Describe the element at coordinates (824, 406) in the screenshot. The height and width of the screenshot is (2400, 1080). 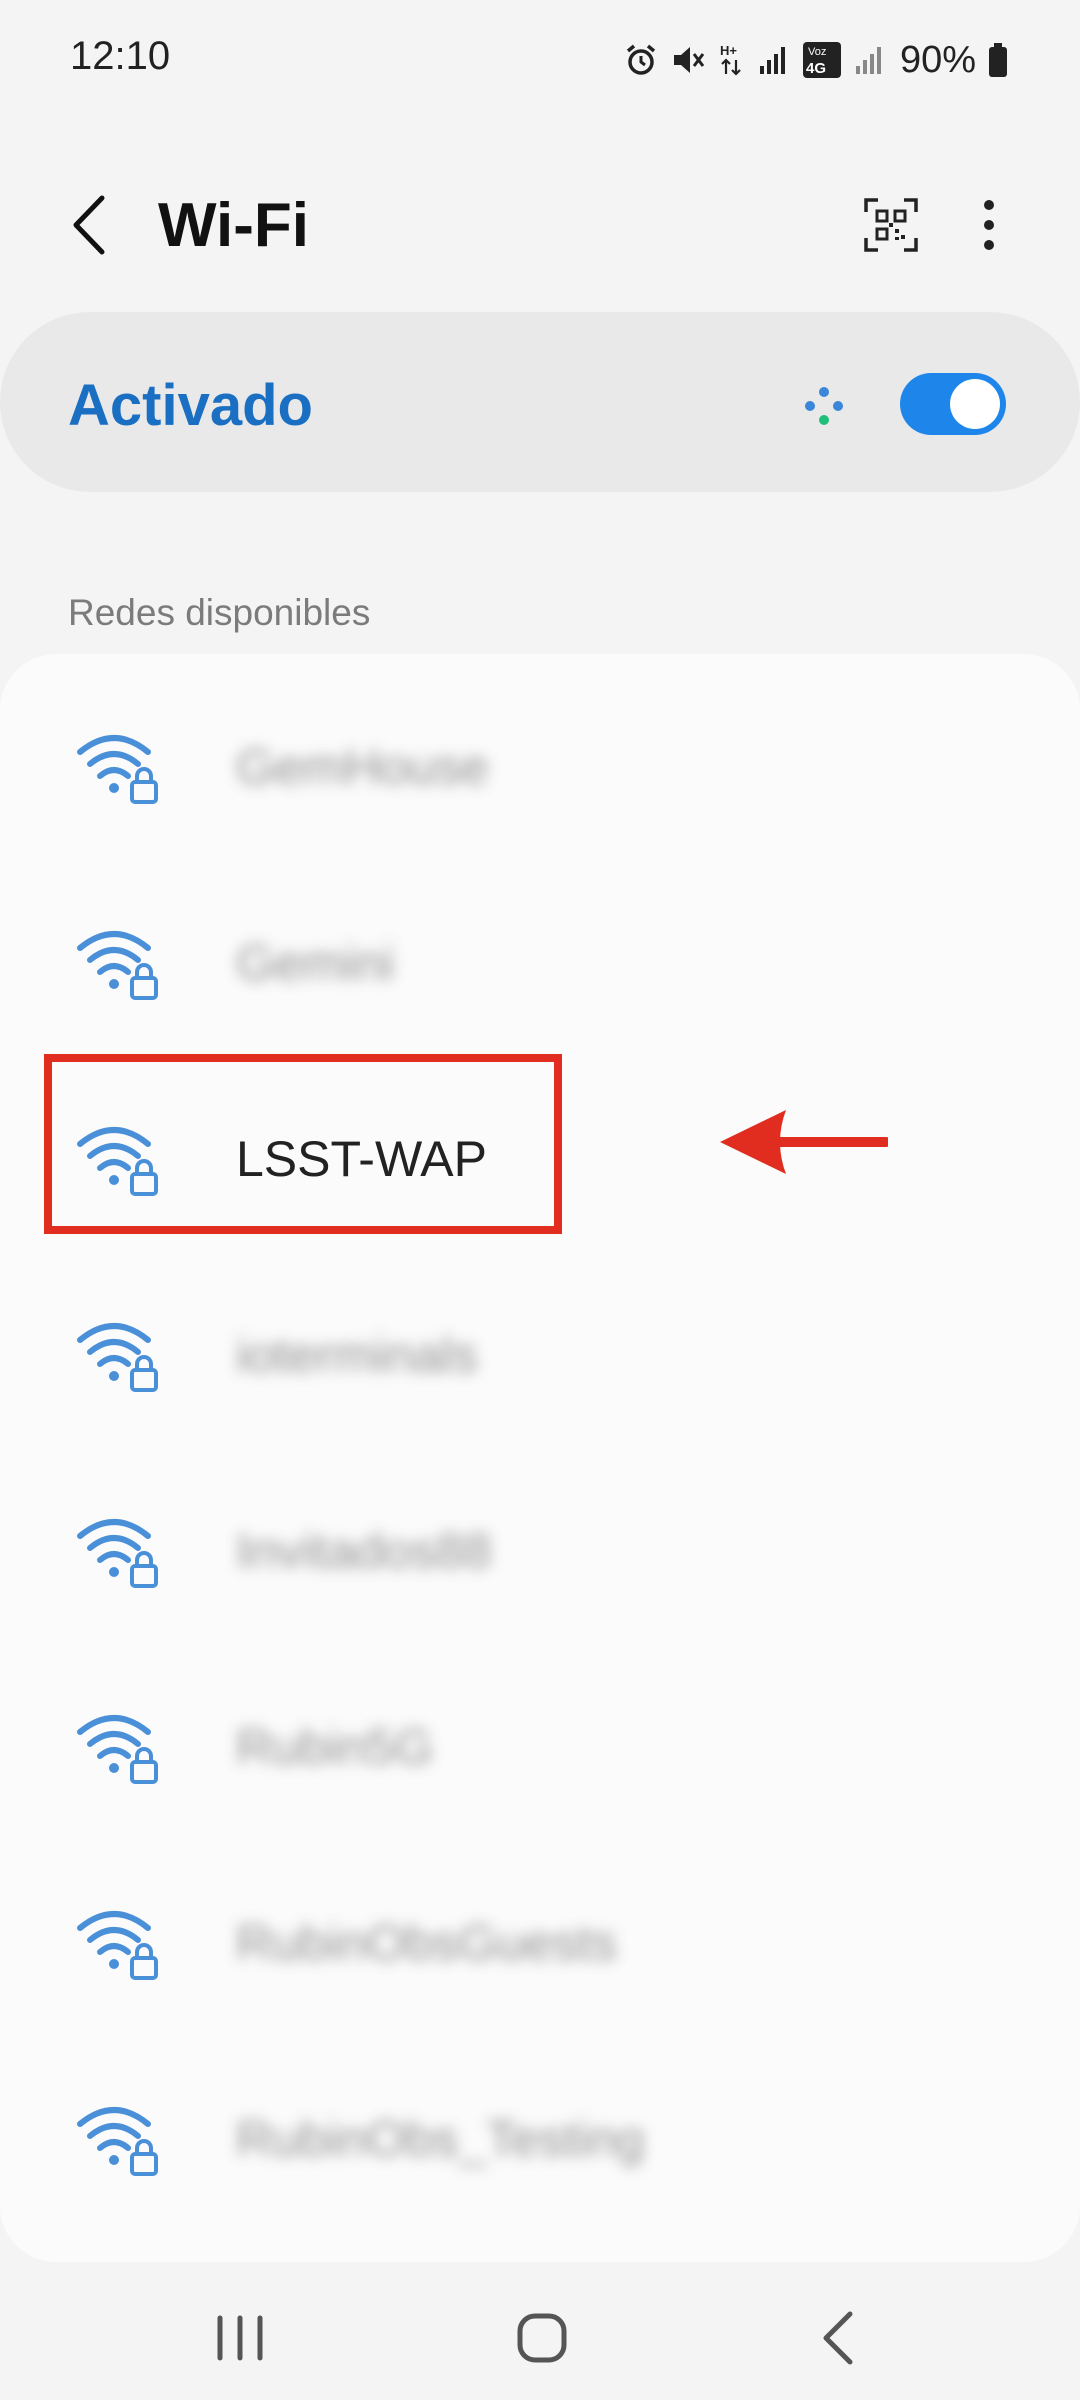
I see `nearby-scan-icon` at that location.